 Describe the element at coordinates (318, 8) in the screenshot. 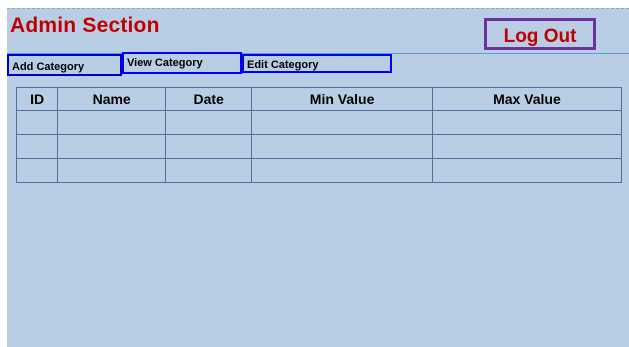

I see `top-dashed-border` at that location.